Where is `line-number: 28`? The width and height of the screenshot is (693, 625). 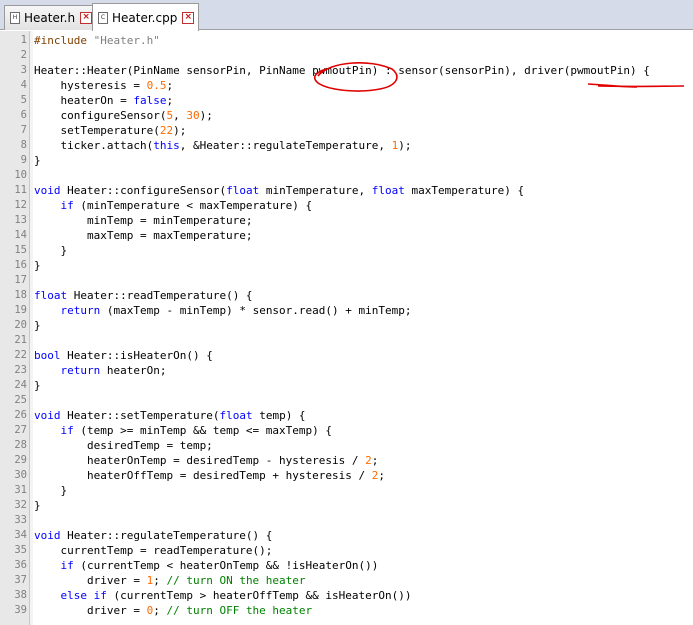 line-number: 28 is located at coordinates (20, 445).